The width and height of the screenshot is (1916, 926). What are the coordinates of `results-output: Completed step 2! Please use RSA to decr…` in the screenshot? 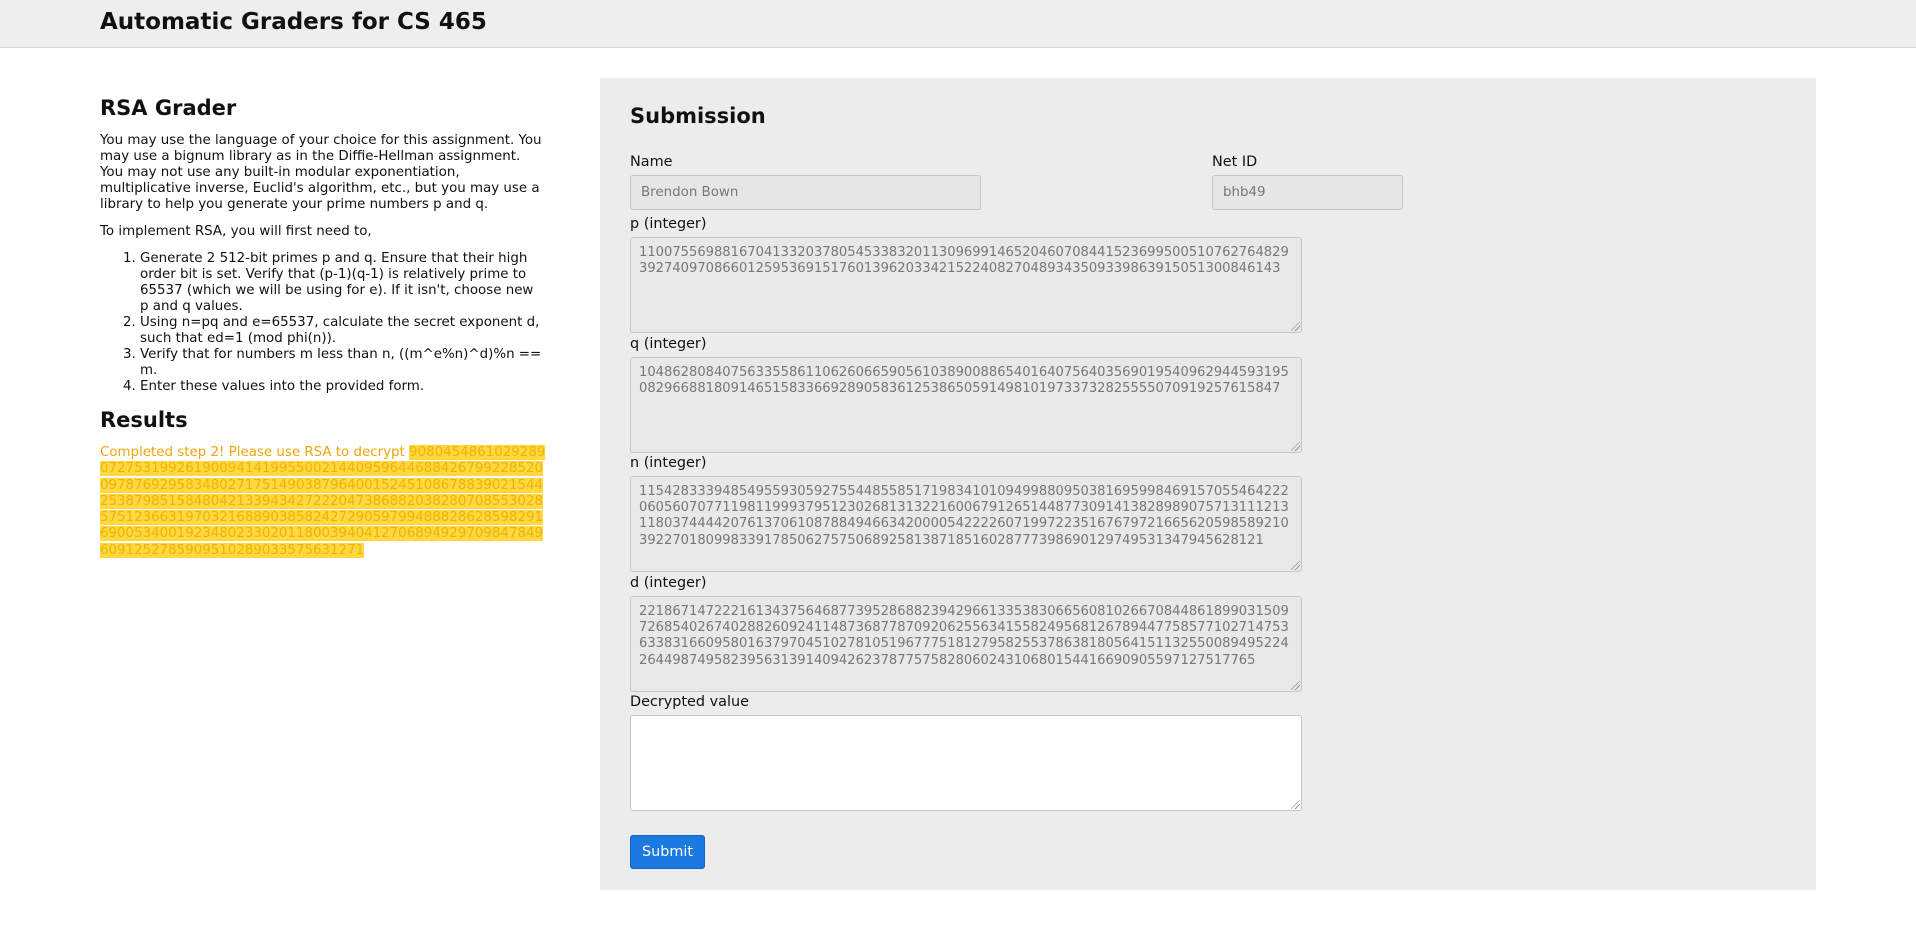 It's located at (323, 502).